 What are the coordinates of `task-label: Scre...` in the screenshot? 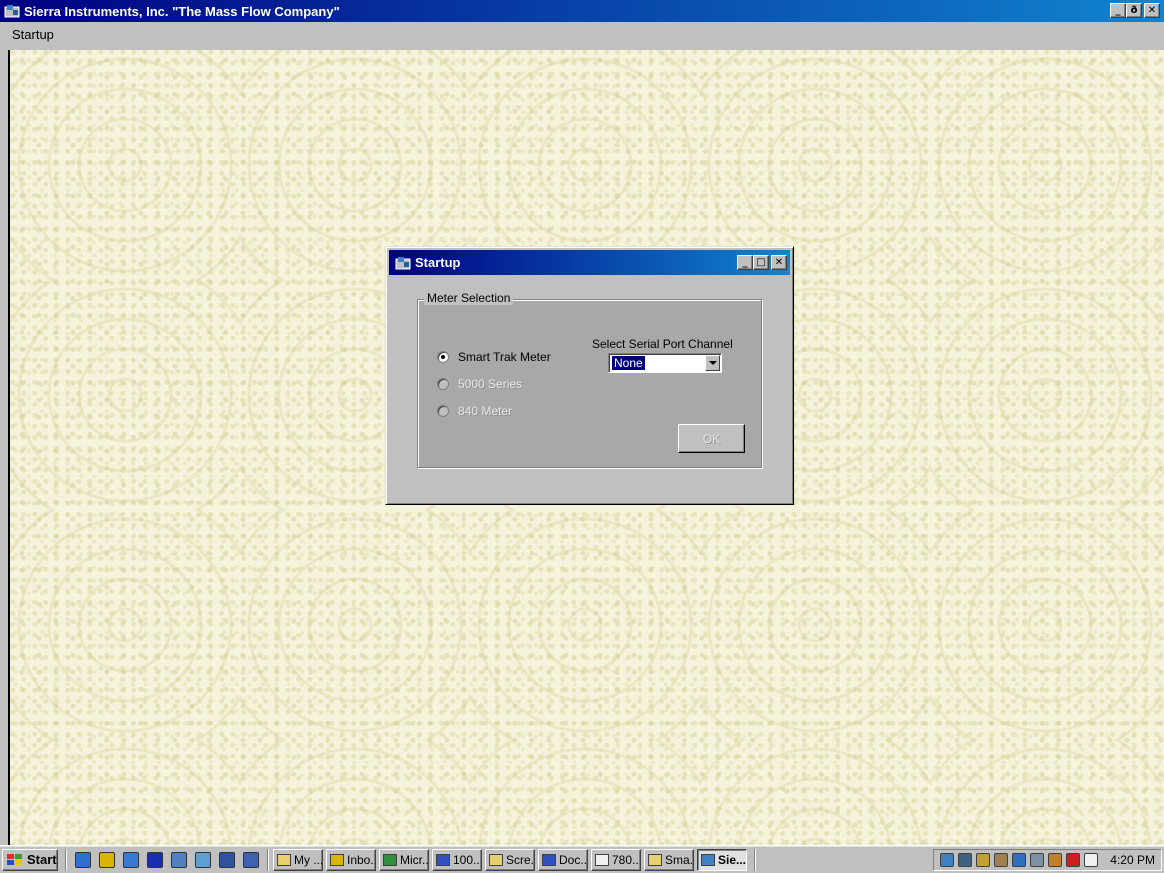 It's located at (520, 859).